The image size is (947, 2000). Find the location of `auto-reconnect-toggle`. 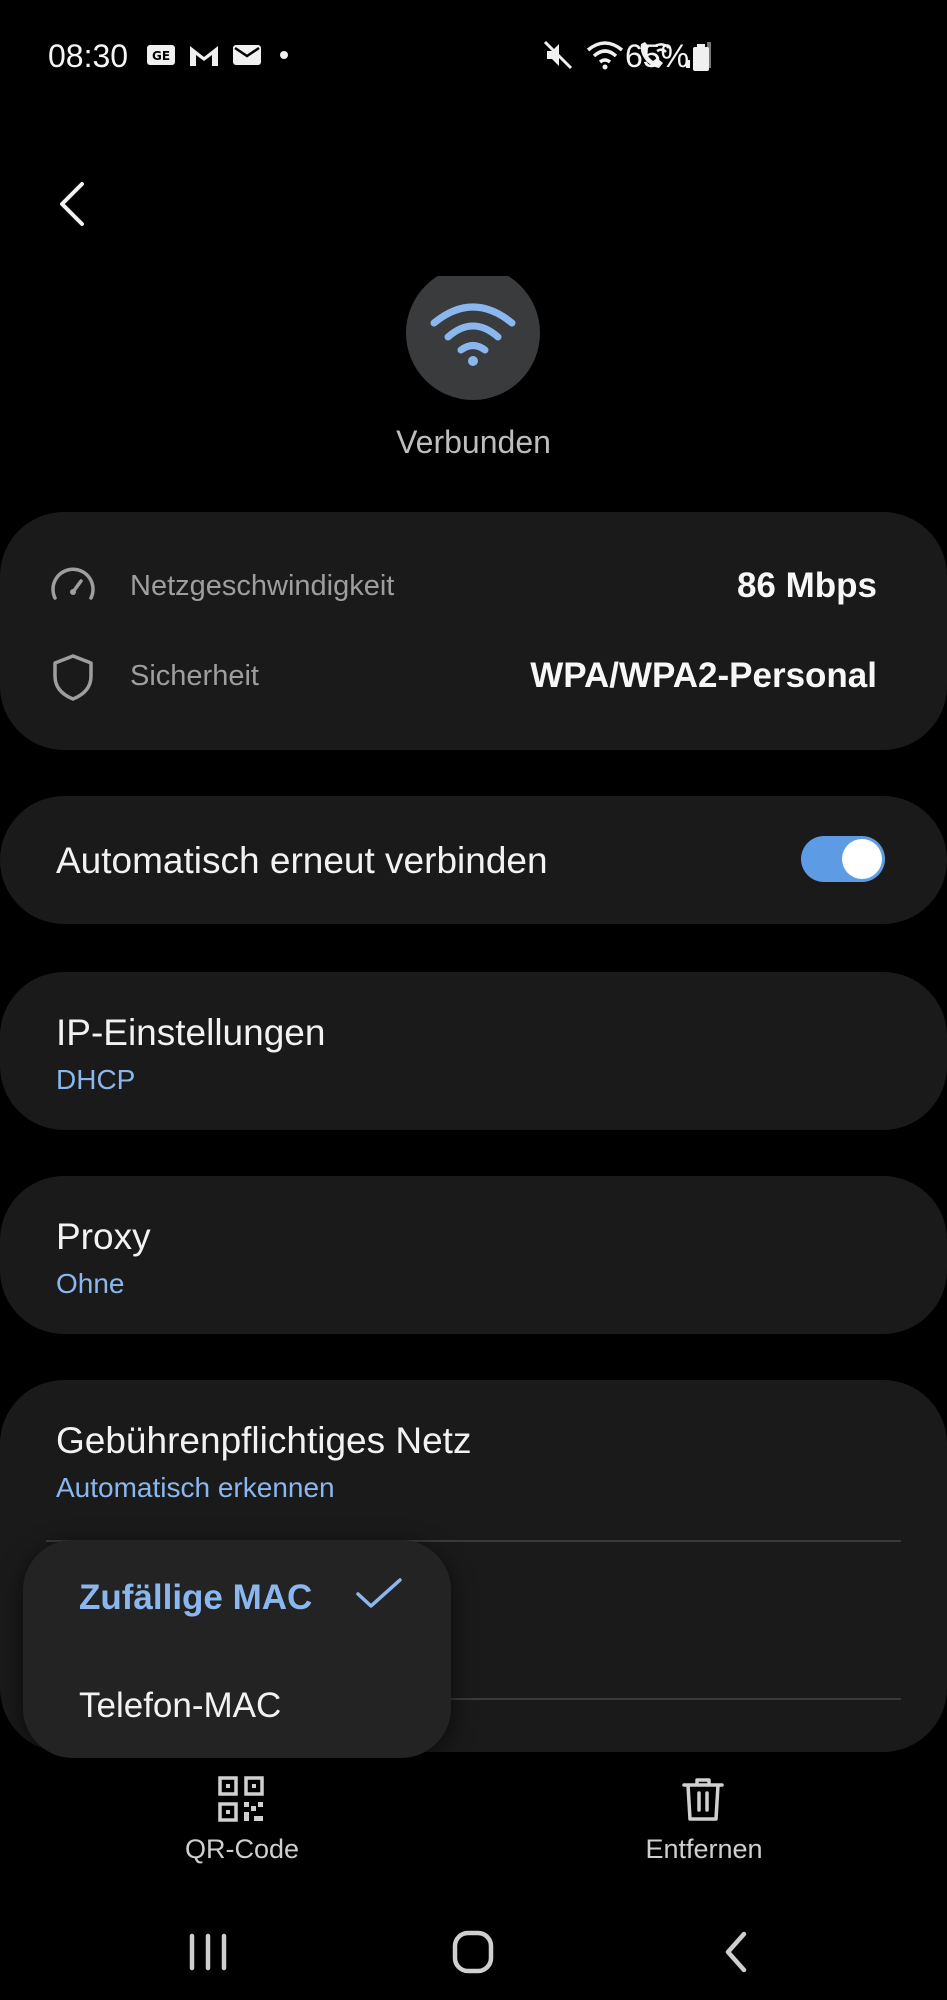

auto-reconnect-toggle is located at coordinates (843, 859).